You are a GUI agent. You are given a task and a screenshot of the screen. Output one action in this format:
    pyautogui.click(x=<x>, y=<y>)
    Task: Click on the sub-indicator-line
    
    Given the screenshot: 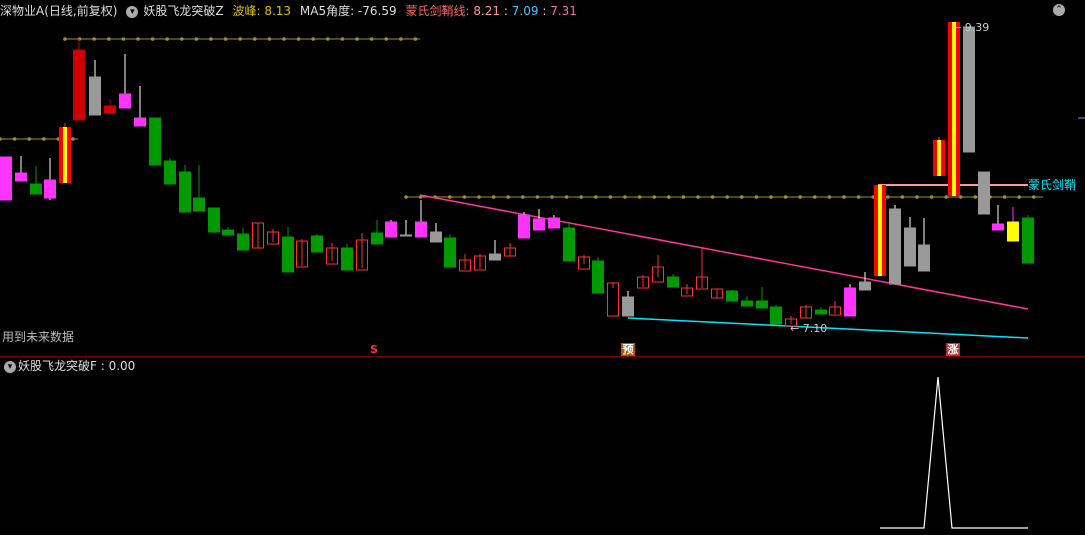 What is the action you would take?
    pyautogui.click(x=954, y=452)
    